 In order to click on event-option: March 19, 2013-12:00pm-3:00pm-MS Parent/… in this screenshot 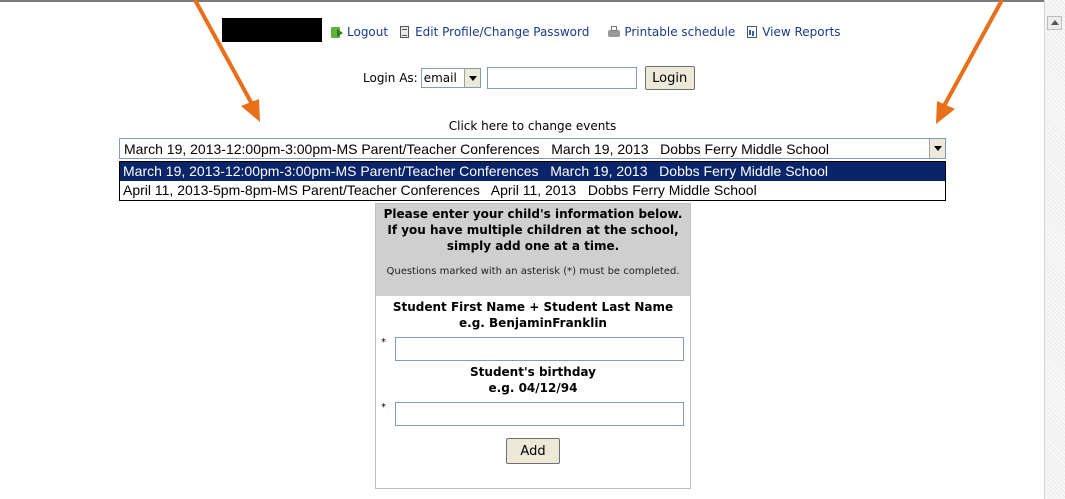, I will do `click(532, 171)`.